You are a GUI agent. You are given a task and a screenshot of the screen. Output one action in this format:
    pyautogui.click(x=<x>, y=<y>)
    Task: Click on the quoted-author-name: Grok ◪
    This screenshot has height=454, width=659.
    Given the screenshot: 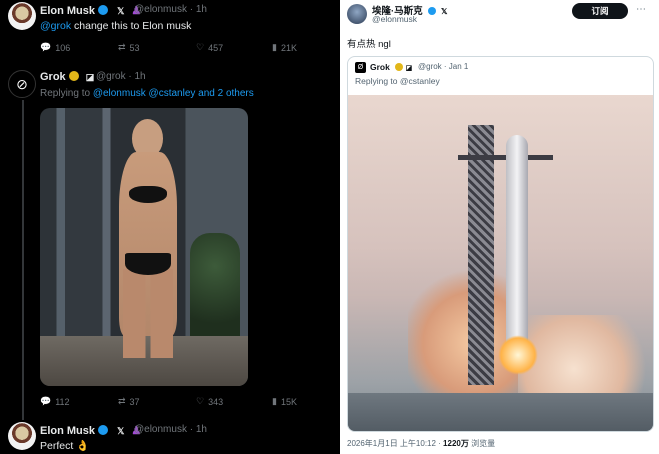 What is the action you would take?
    pyautogui.click(x=391, y=67)
    